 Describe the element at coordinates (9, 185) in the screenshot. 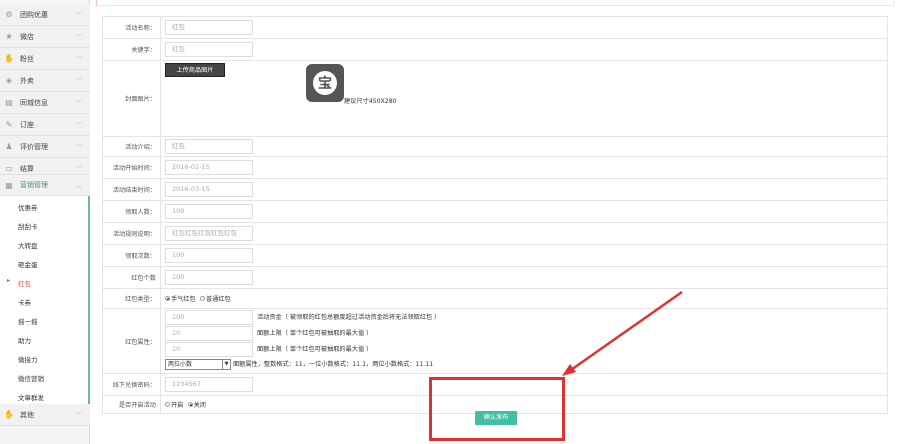

I see `marketing-icon: ▦` at that location.